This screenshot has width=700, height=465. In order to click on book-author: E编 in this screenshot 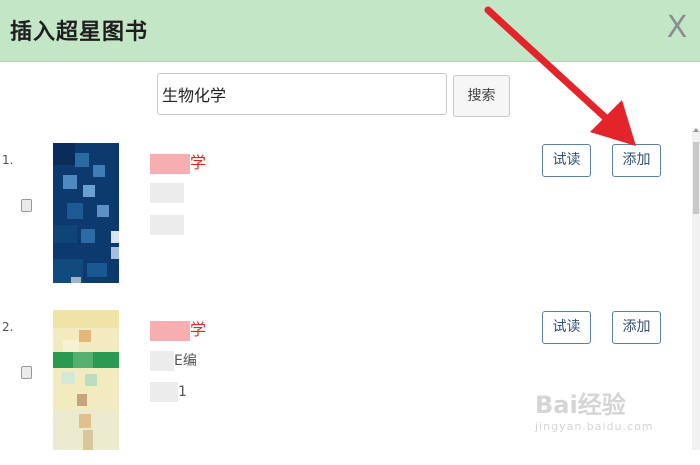, I will do `click(173, 360)`.